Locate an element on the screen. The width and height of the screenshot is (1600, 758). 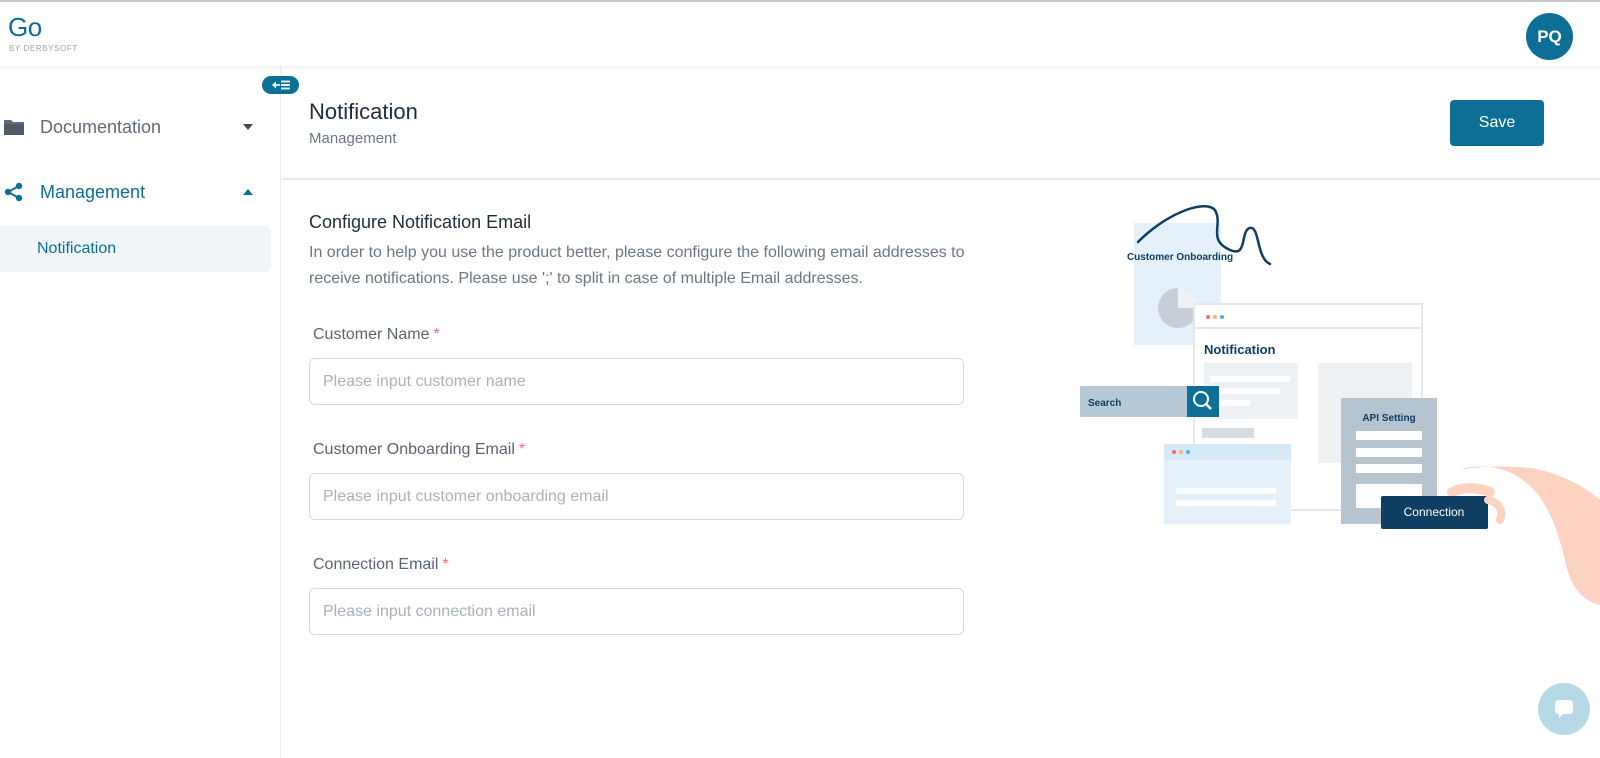
collapse-sidebar-button is located at coordinates (280, 85).